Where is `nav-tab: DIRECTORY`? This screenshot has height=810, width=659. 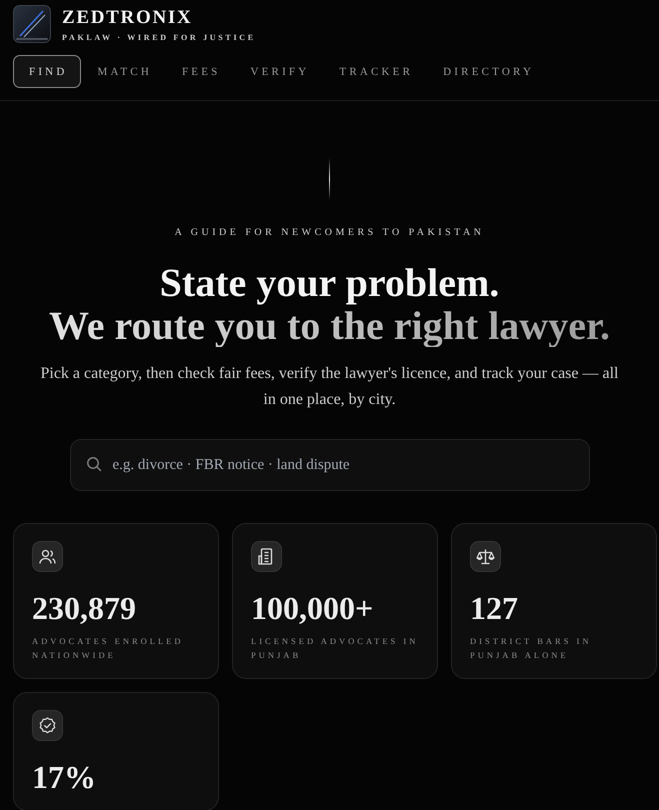 nav-tab: DIRECTORY is located at coordinates (487, 71).